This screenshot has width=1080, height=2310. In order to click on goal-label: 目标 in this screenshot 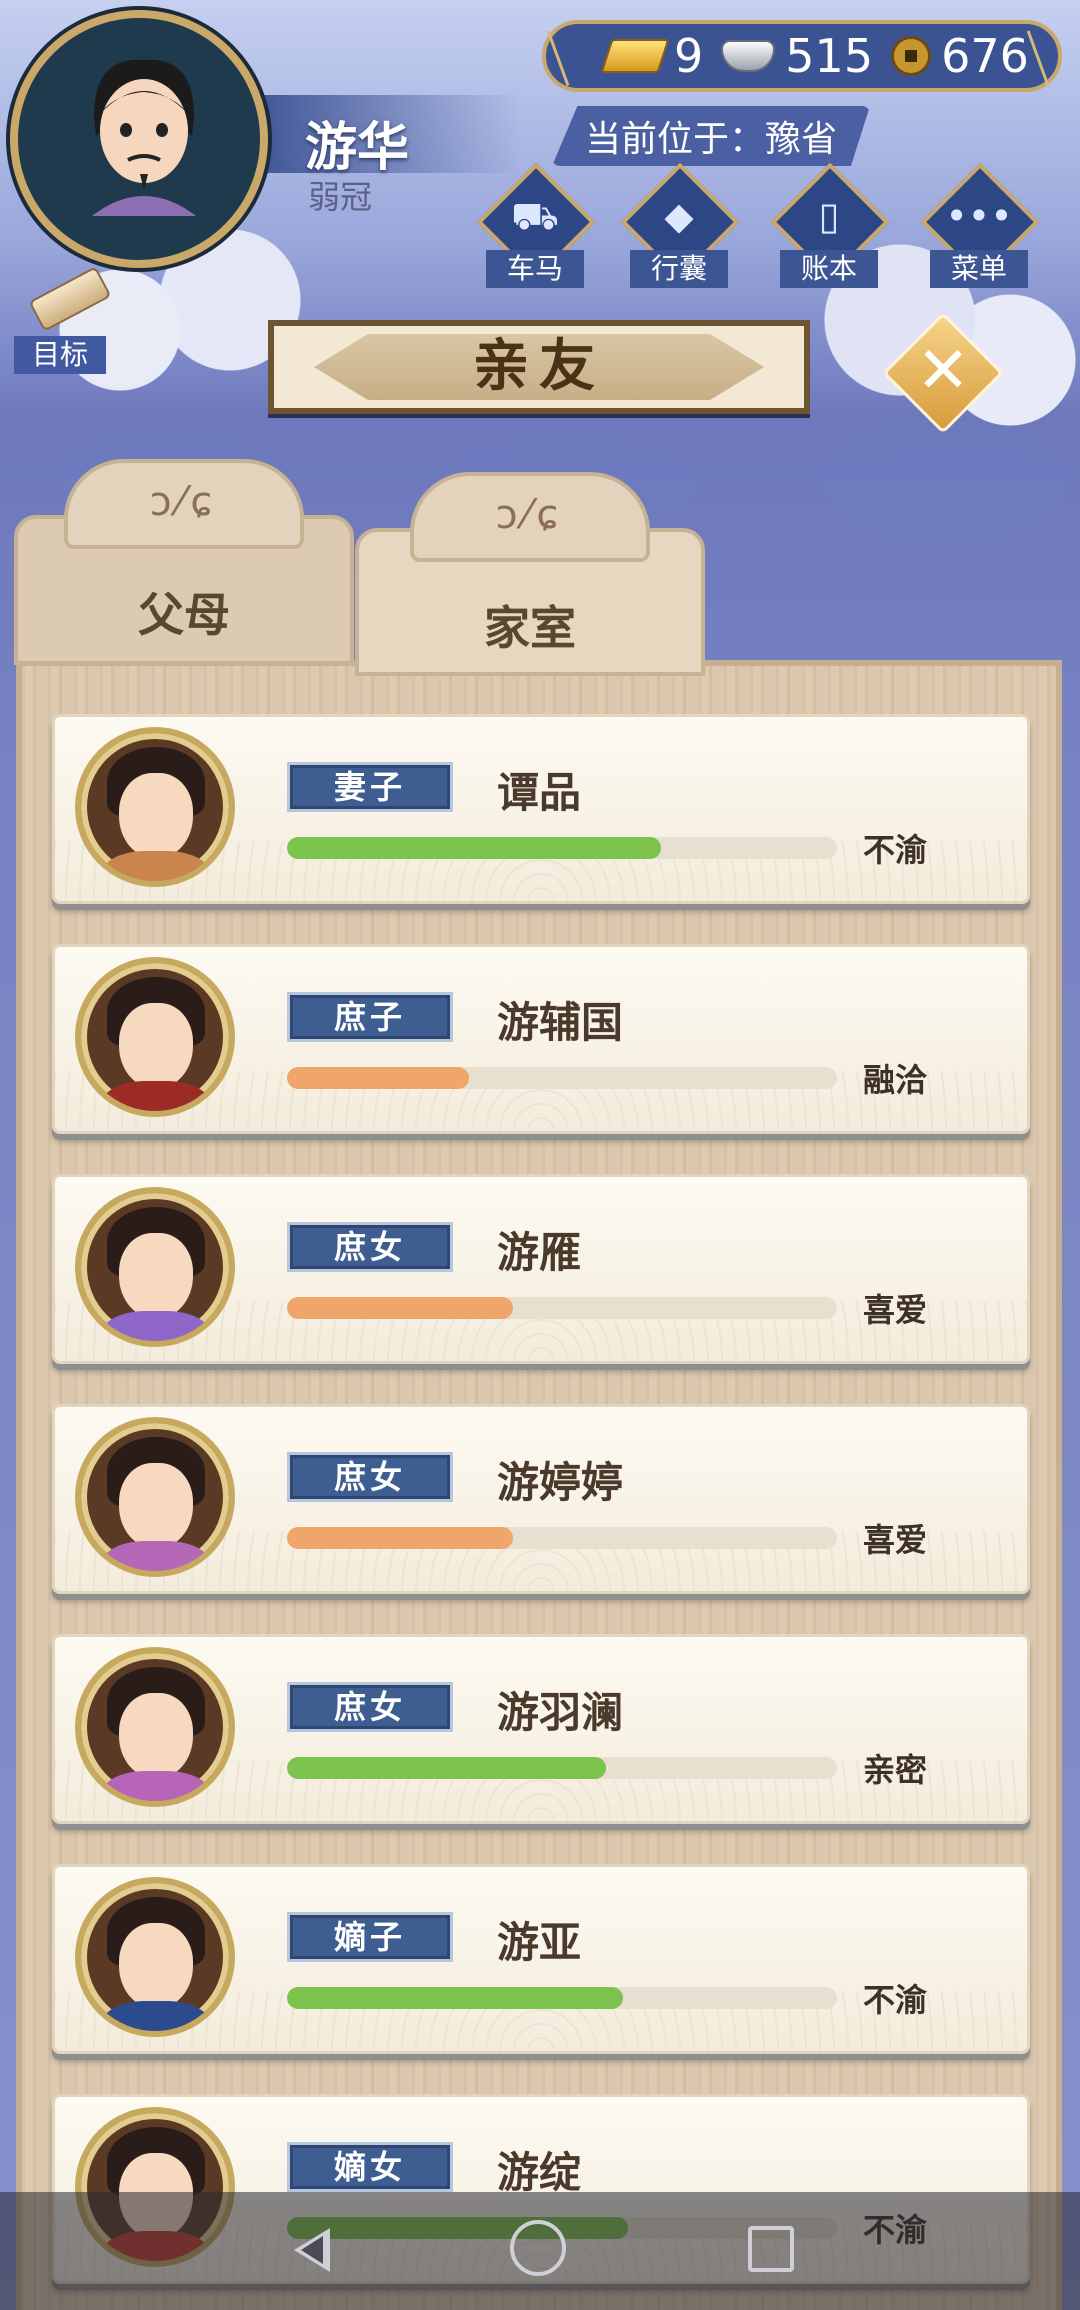, I will do `click(60, 355)`.